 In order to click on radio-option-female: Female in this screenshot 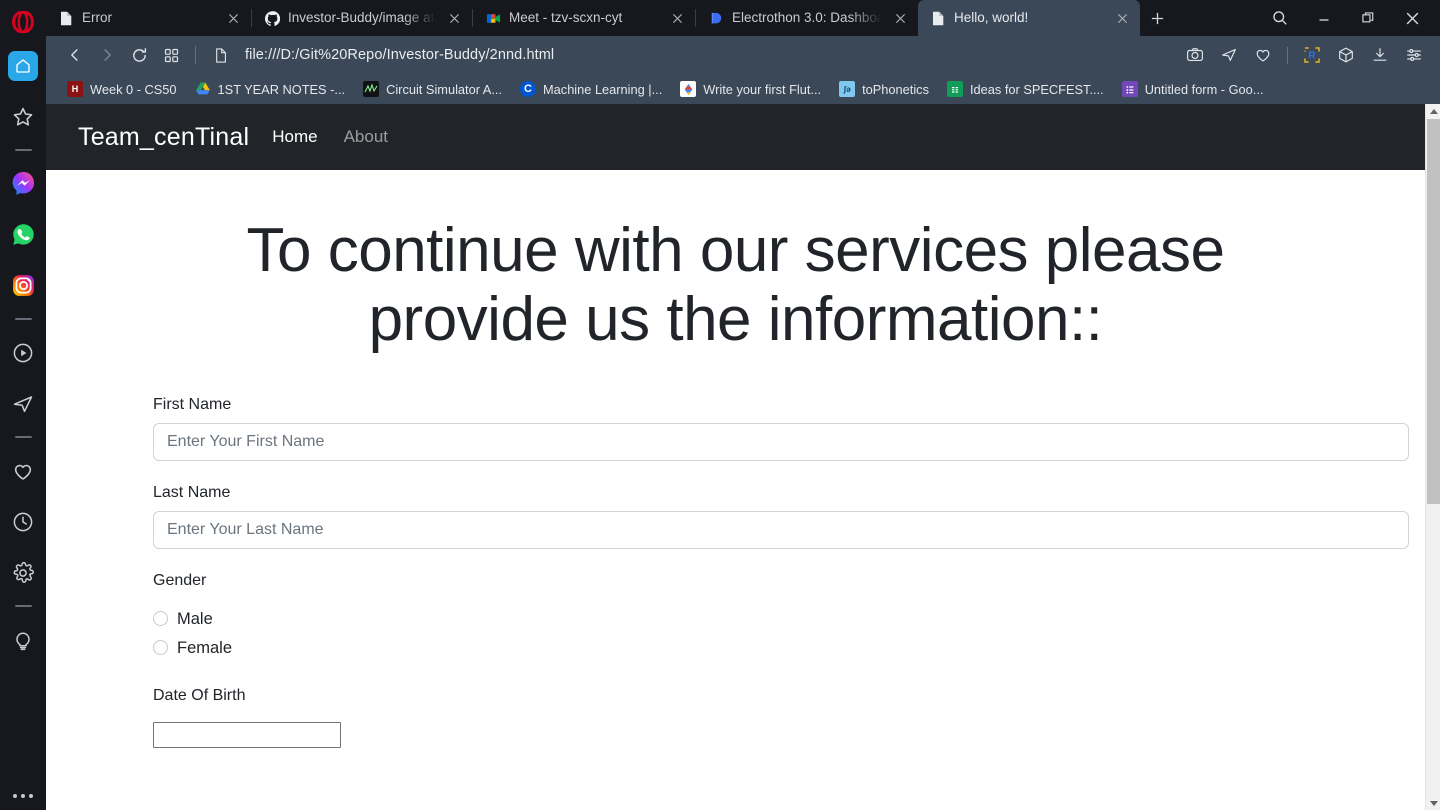, I will do `click(750, 647)`.